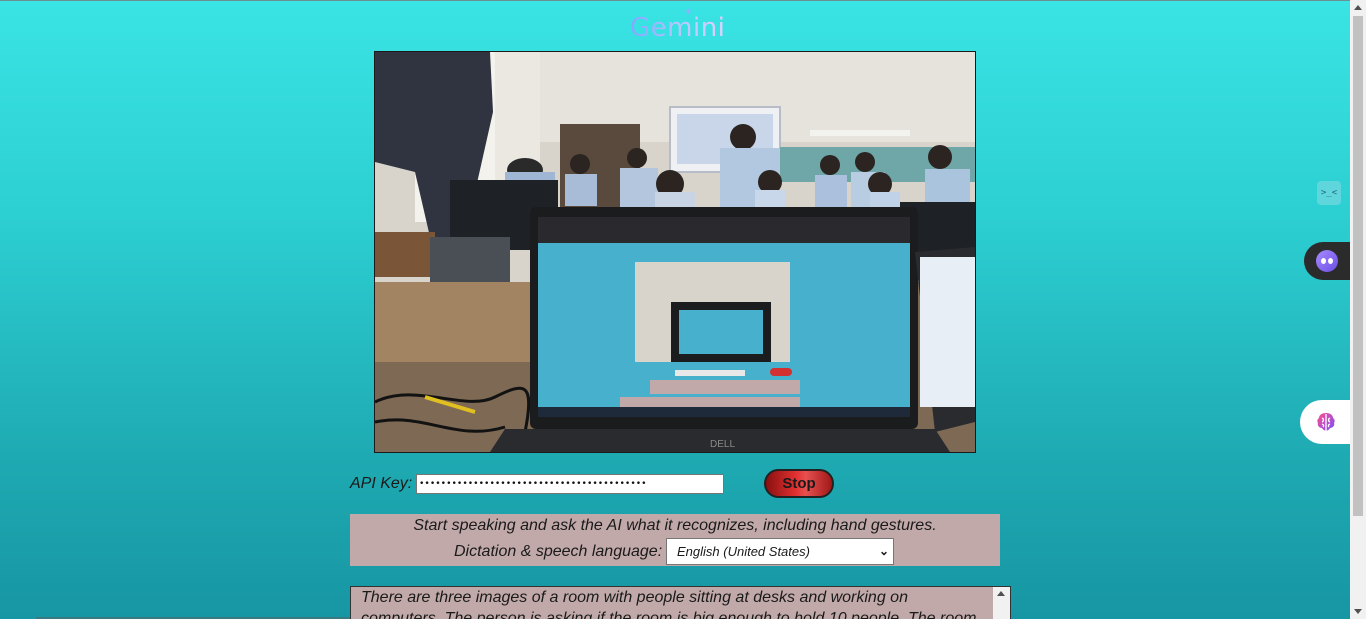 Image resolution: width=1366 pixels, height=619 pixels. I want to click on sparkle-icon: ✦, so click(688, 12).